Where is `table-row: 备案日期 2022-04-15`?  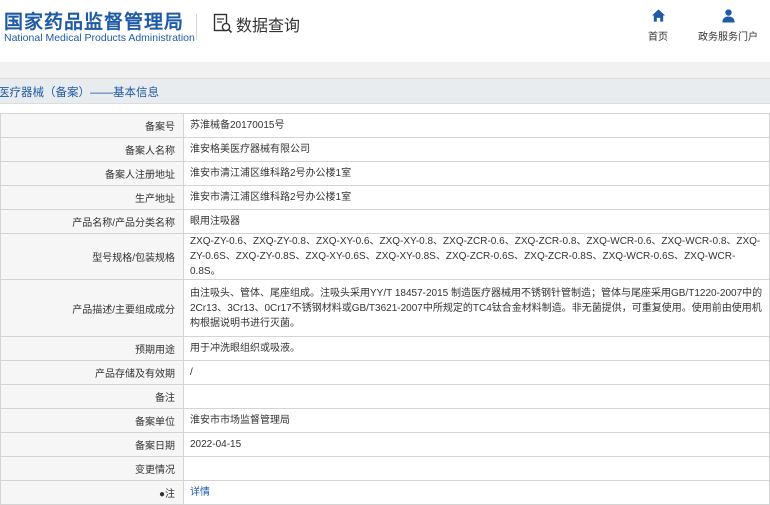
table-row: 备案日期 2022-04-15 is located at coordinates (385, 444).